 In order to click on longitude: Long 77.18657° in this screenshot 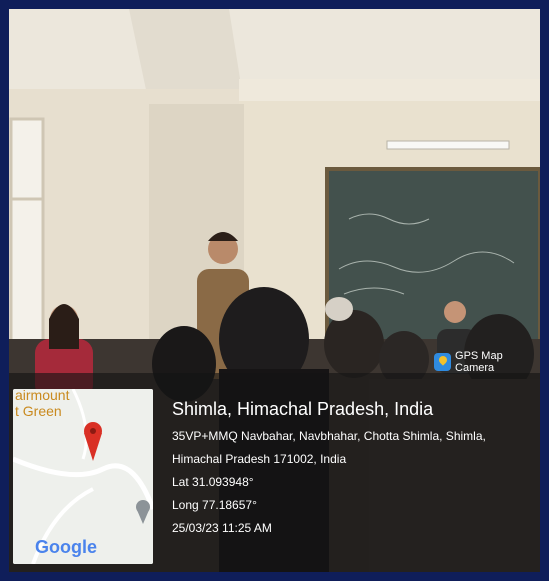, I will do `click(214, 505)`.